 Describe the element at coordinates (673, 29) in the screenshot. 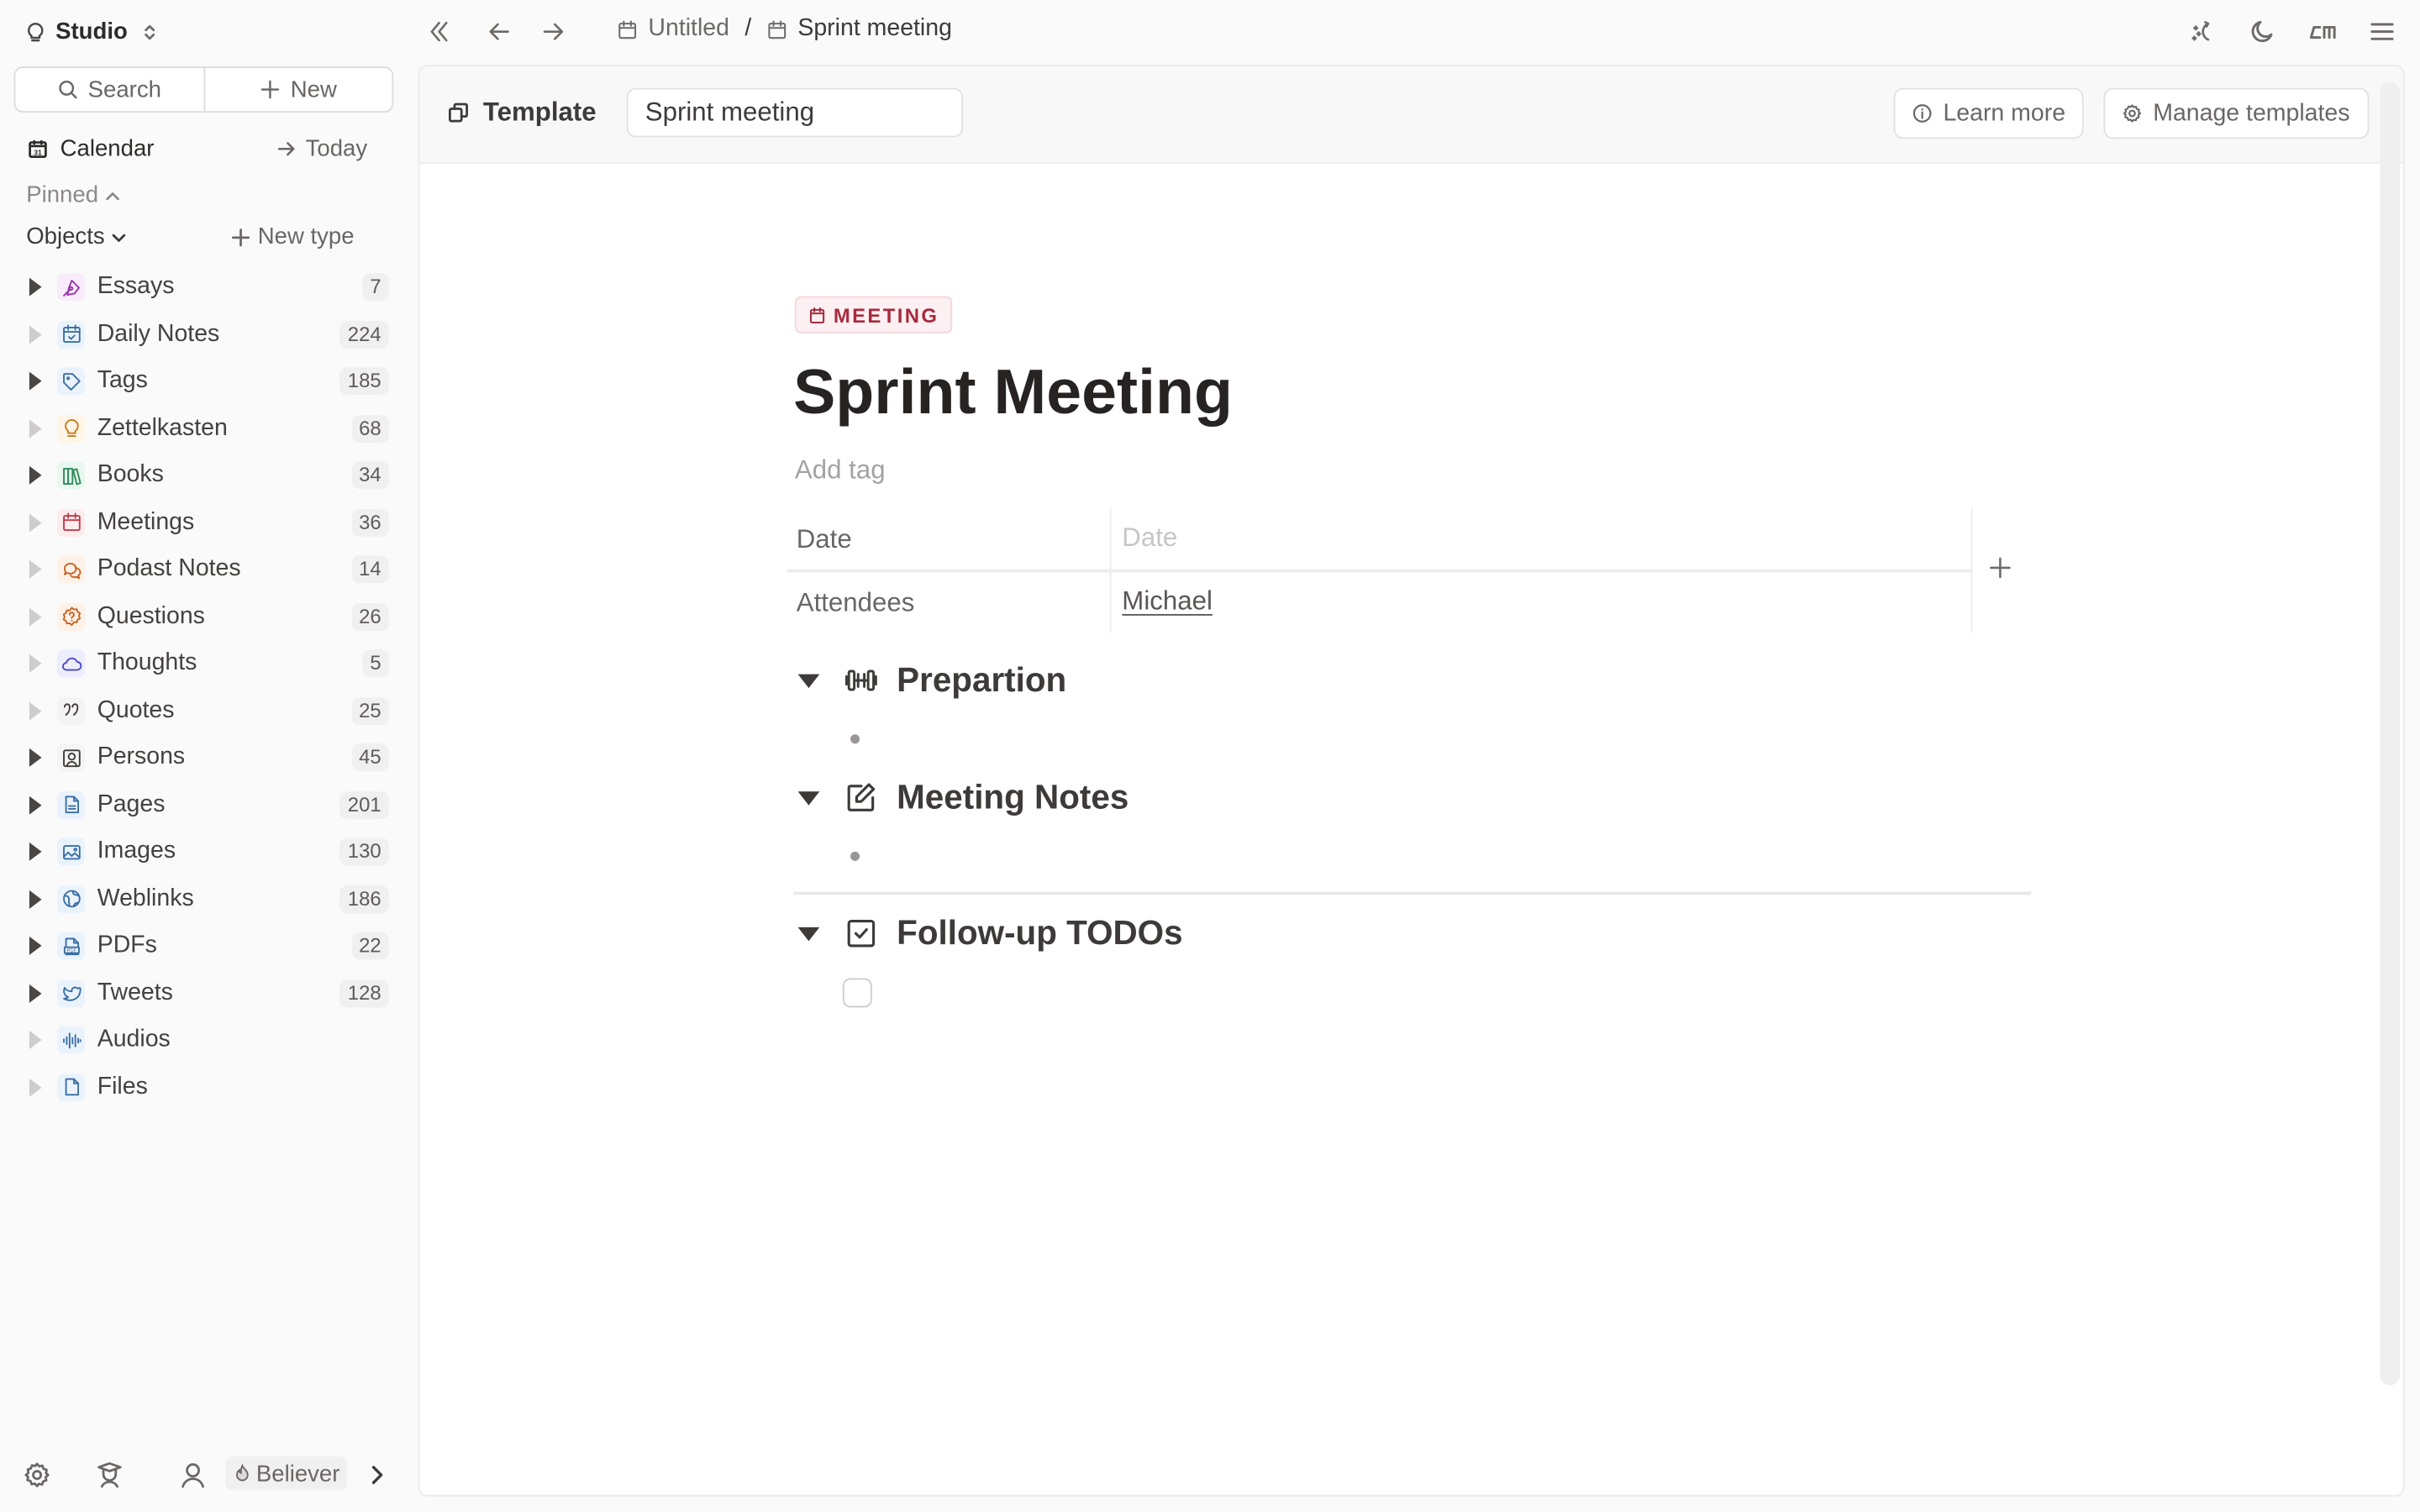

I see `breadcrumb-item-untitled: Untitled` at that location.